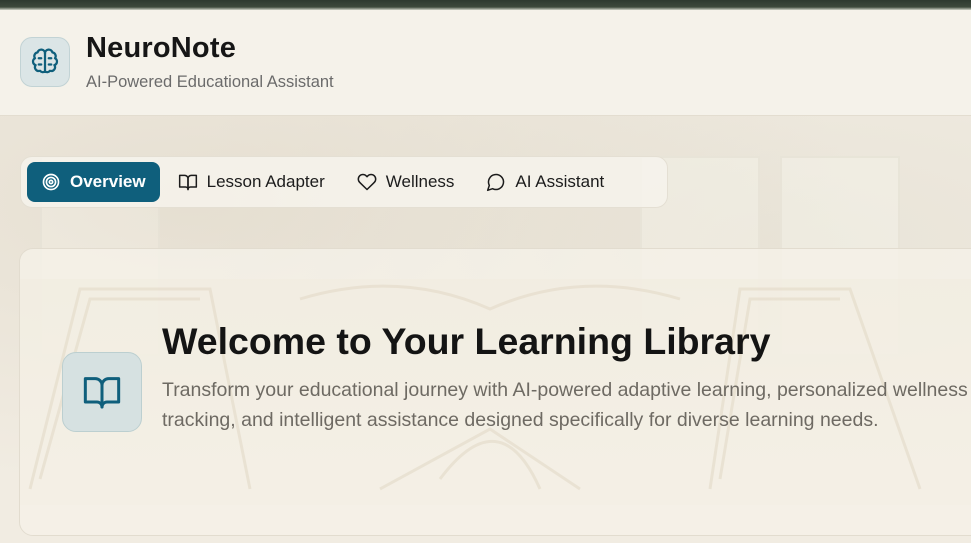 This screenshot has height=543, width=971. I want to click on tab-label: AI Assistant, so click(560, 181).